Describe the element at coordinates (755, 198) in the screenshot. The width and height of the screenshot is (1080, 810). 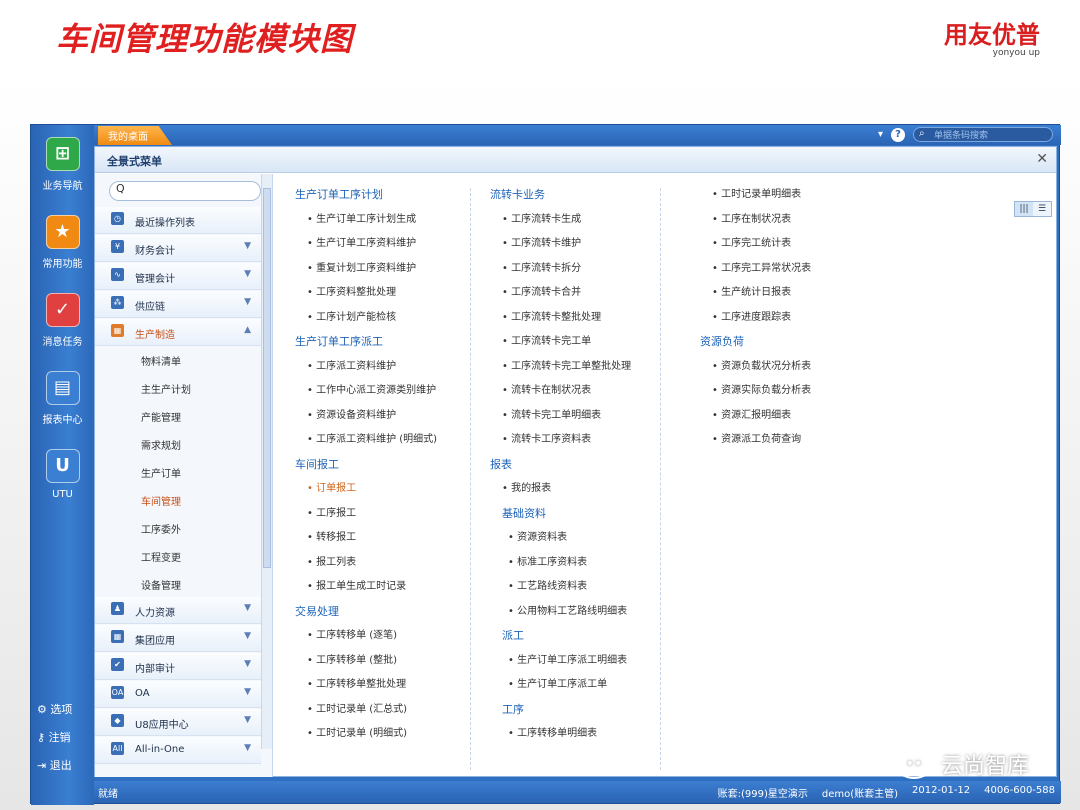
I see `menu-link: • 工时记录单明细表` at that location.